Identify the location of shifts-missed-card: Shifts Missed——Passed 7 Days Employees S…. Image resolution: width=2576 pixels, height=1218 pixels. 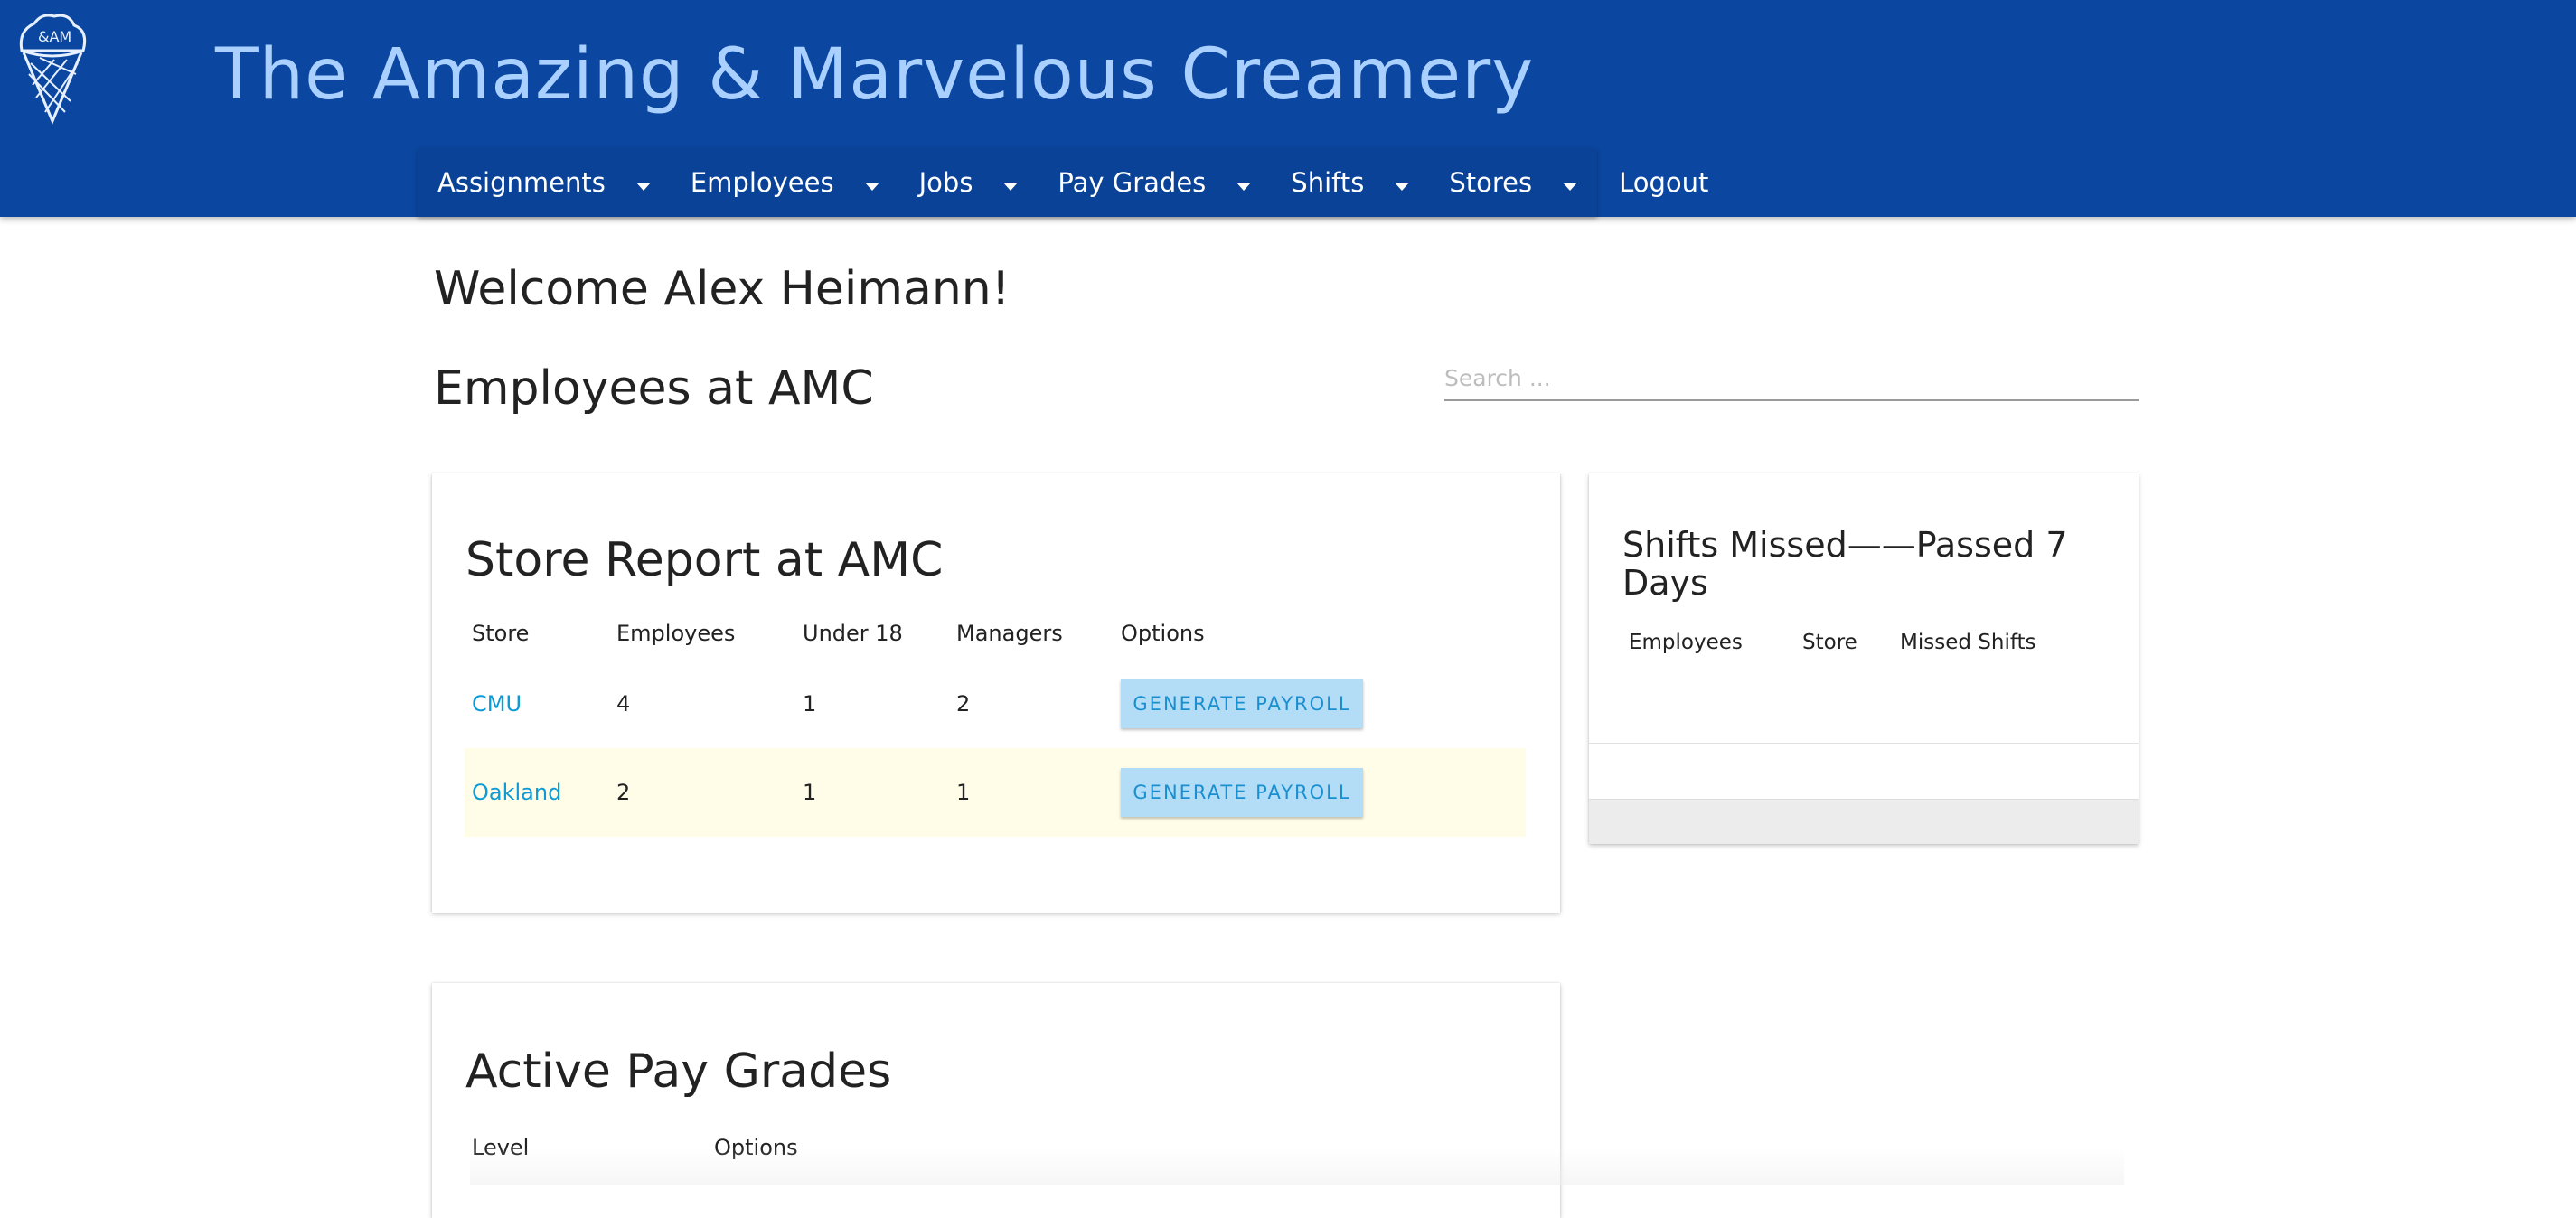
(1864, 658).